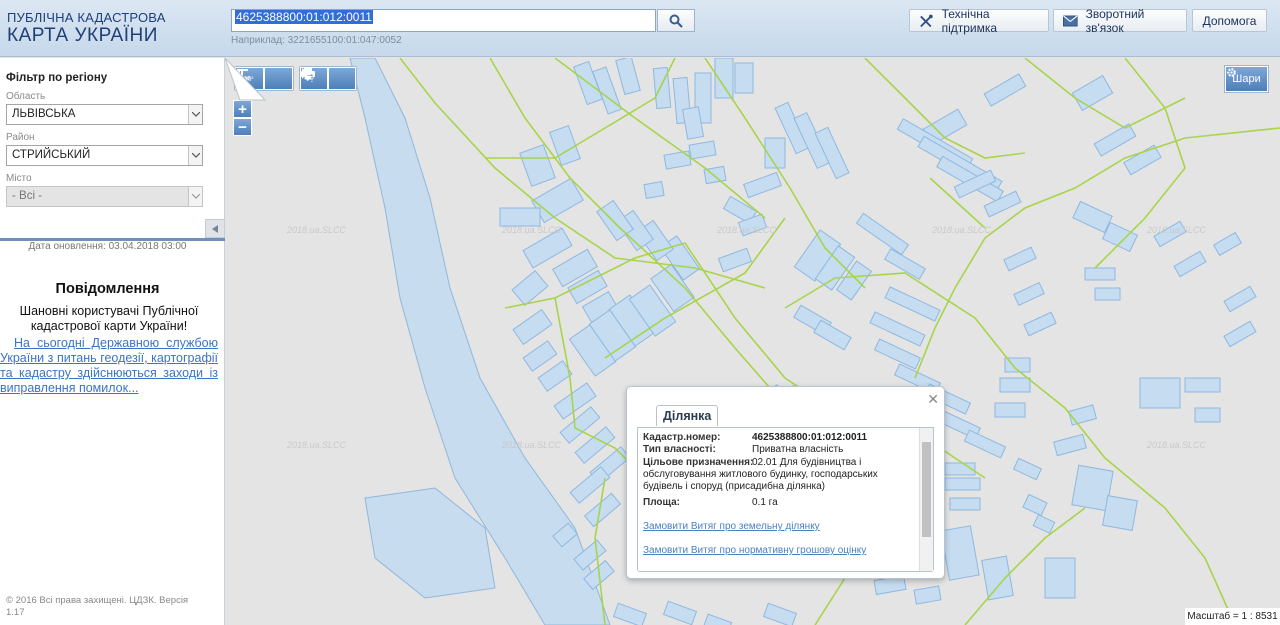 The height and width of the screenshot is (625, 1280). Describe the element at coordinates (661, 502) in the screenshot. I see `area-label: Площа:` at that location.